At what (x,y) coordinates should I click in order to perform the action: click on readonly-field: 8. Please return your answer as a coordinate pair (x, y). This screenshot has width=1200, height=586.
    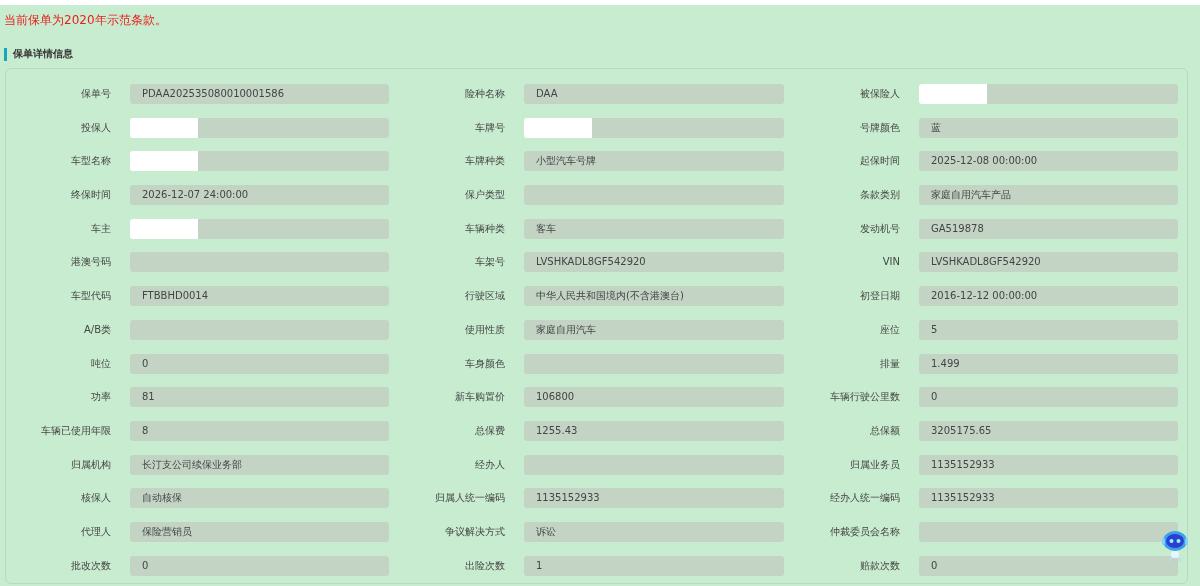
    Looking at the image, I should click on (259, 430).